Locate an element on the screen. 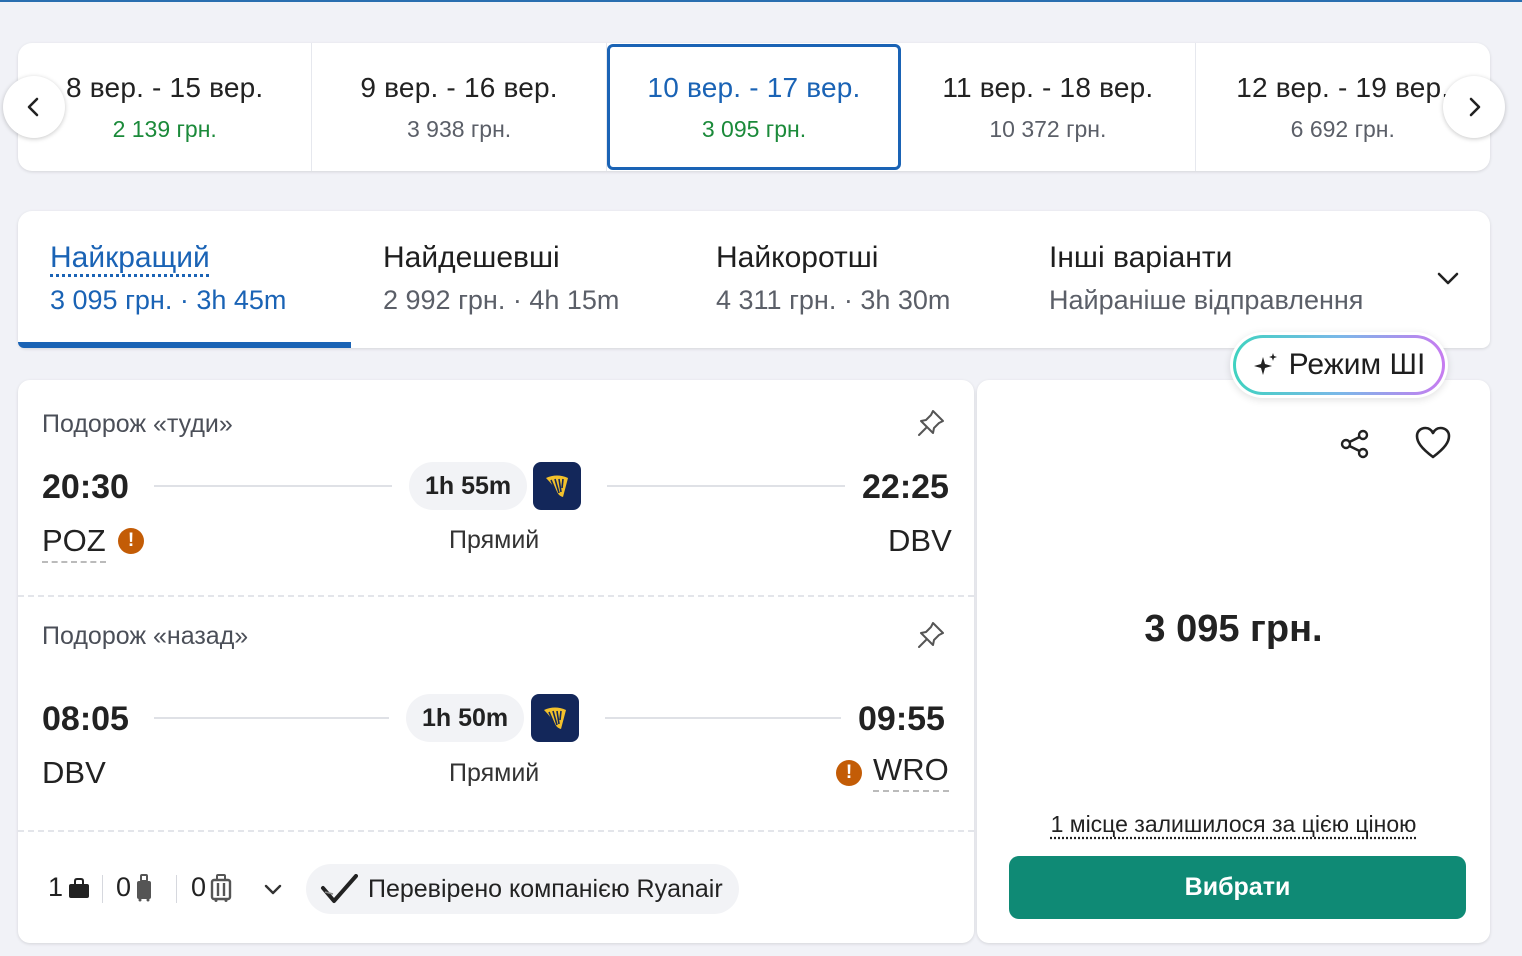  date-range: 11 вер. - 18 вер. is located at coordinates (1048, 87).